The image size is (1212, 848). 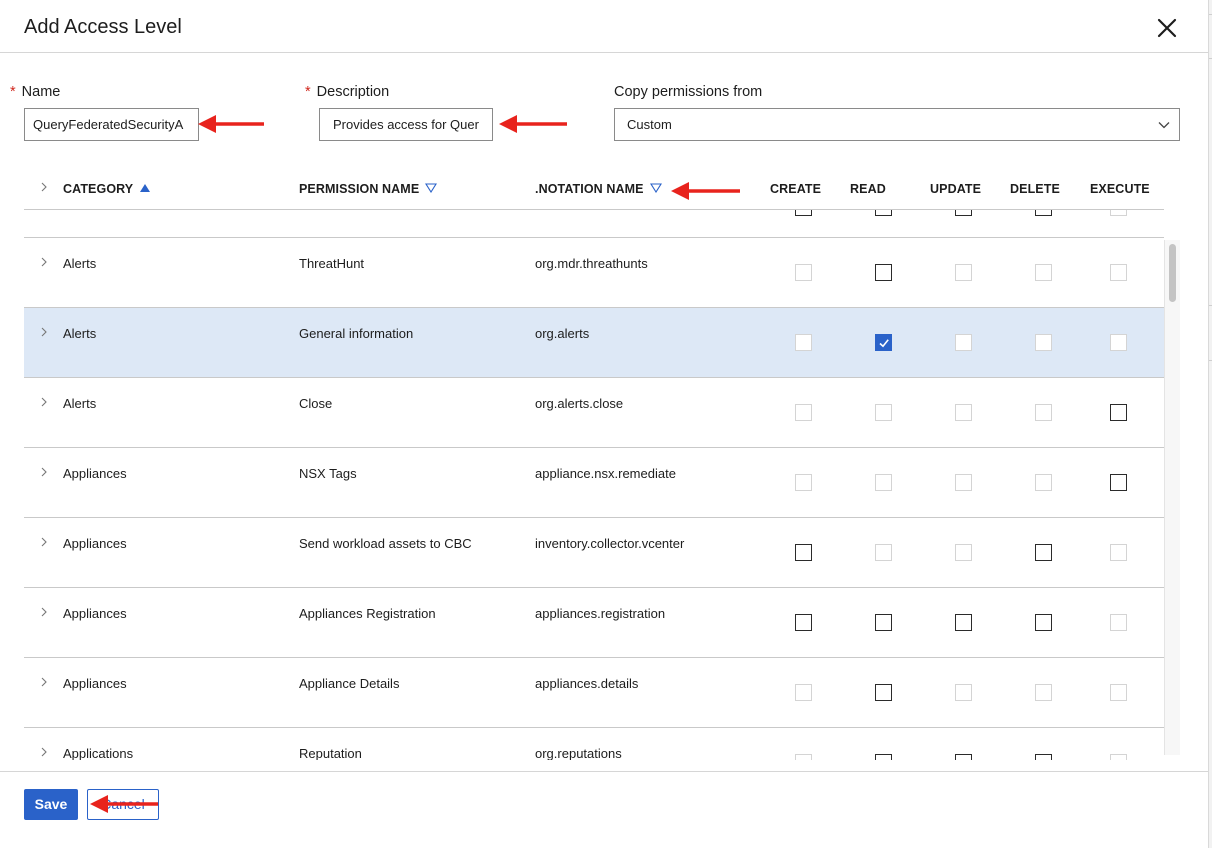 I want to click on column-execute: EXECUTE, so click(x=1120, y=189).